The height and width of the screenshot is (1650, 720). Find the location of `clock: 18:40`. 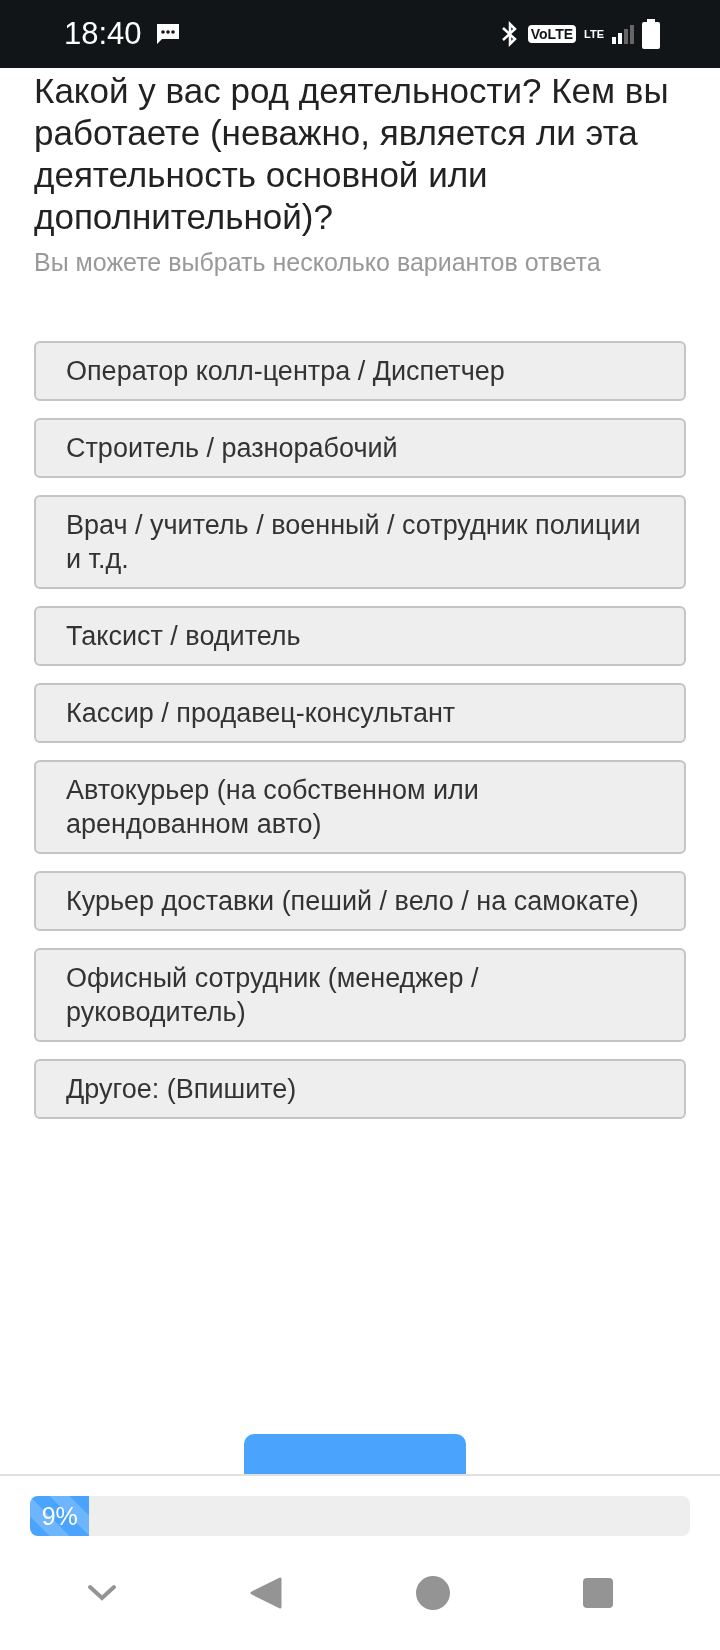

clock: 18:40 is located at coordinates (103, 34).